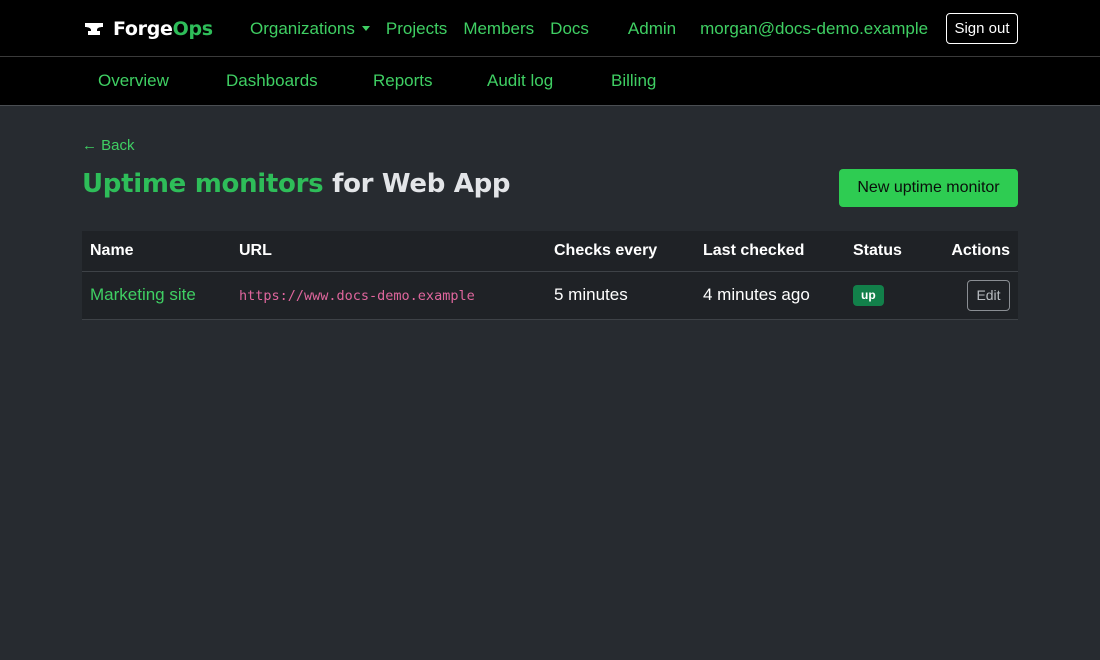 Image resolution: width=1100 pixels, height=660 pixels. What do you see at coordinates (885, 251) in the screenshot?
I see `column-header-status: Status` at bounding box center [885, 251].